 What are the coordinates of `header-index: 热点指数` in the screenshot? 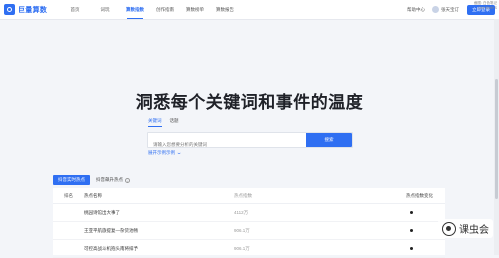 It's located at (243, 195).